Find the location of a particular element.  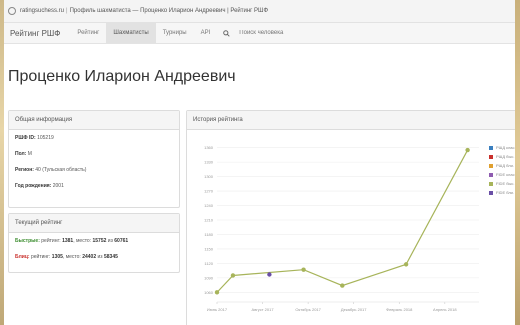

legend-label: РШД быс. is located at coordinates (505, 156).